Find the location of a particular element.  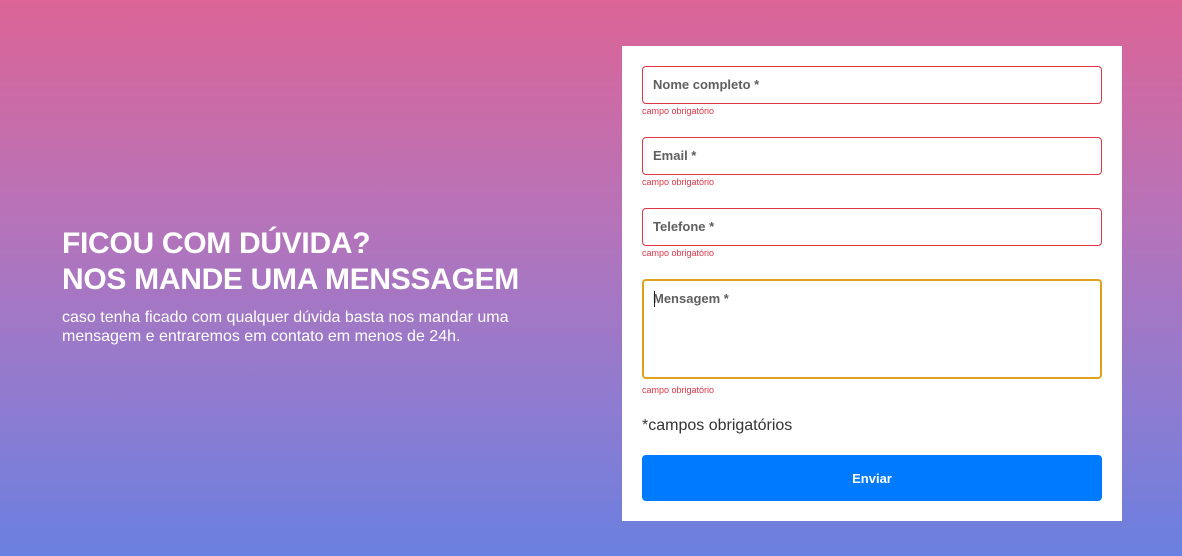

phone-error: campo obrigatório is located at coordinates (678, 253).